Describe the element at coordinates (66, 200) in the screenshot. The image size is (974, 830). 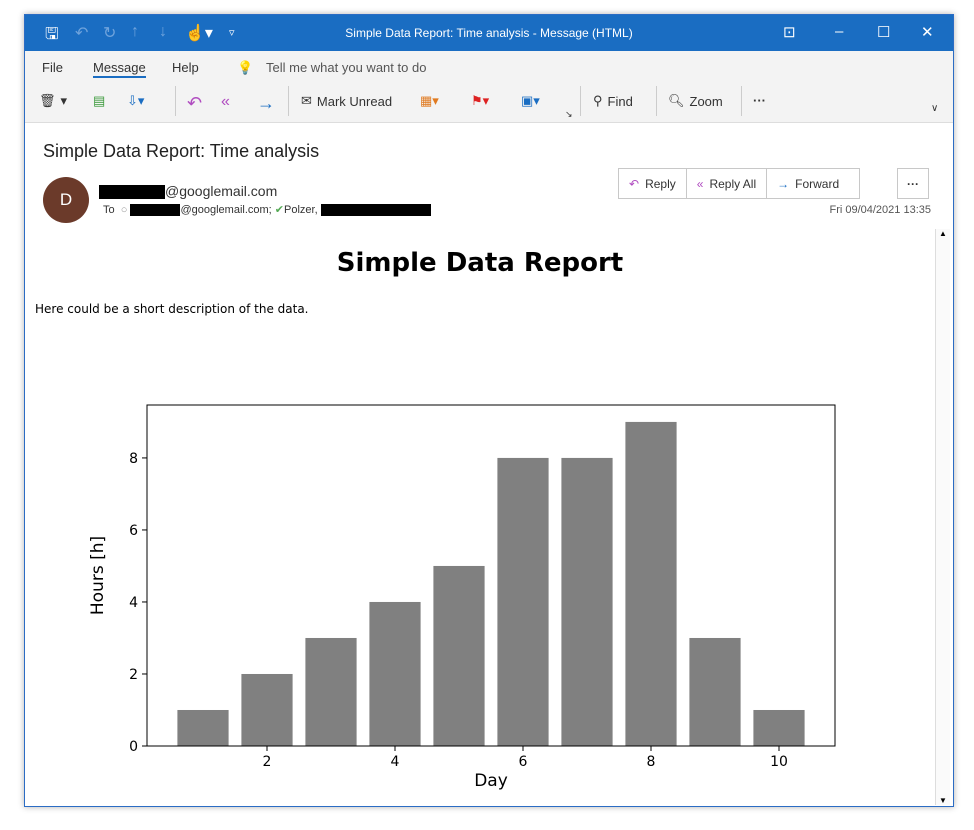
I see `avatar: D` at that location.